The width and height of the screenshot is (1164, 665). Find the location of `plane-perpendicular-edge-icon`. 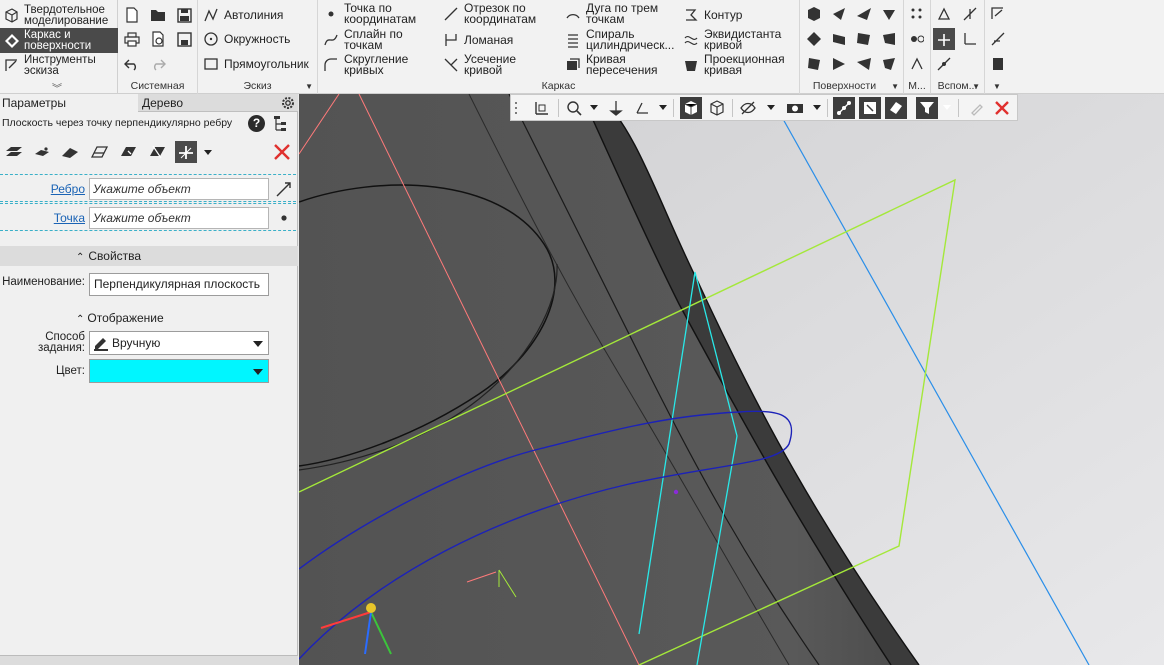

plane-perpendicular-edge-icon is located at coordinates (186, 152).